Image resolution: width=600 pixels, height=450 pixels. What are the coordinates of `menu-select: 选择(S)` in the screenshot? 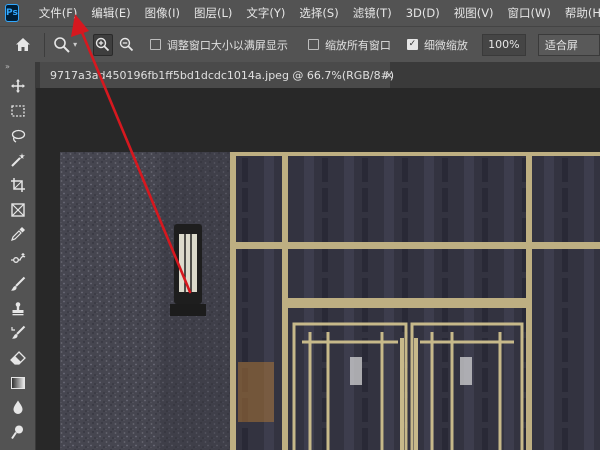 It's located at (318, 13).